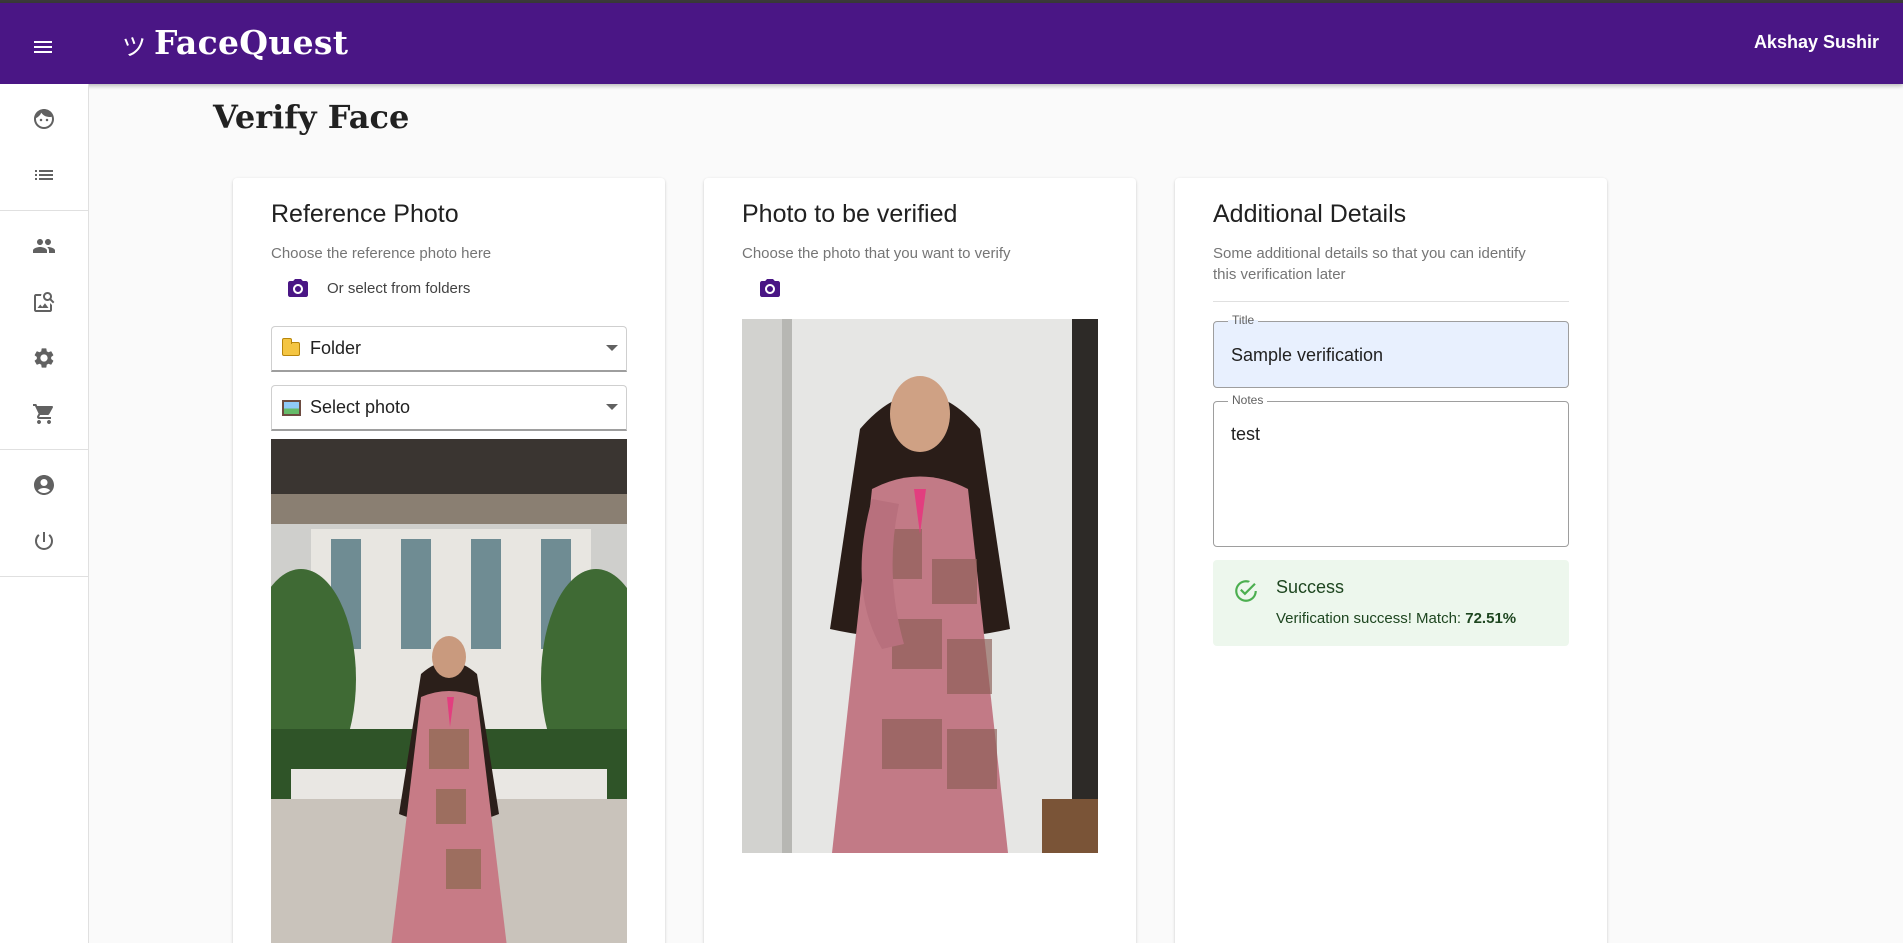 The height and width of the screenshot is (943, 1903). I want to click on app-name: FaceQuest, so click(251, 42).